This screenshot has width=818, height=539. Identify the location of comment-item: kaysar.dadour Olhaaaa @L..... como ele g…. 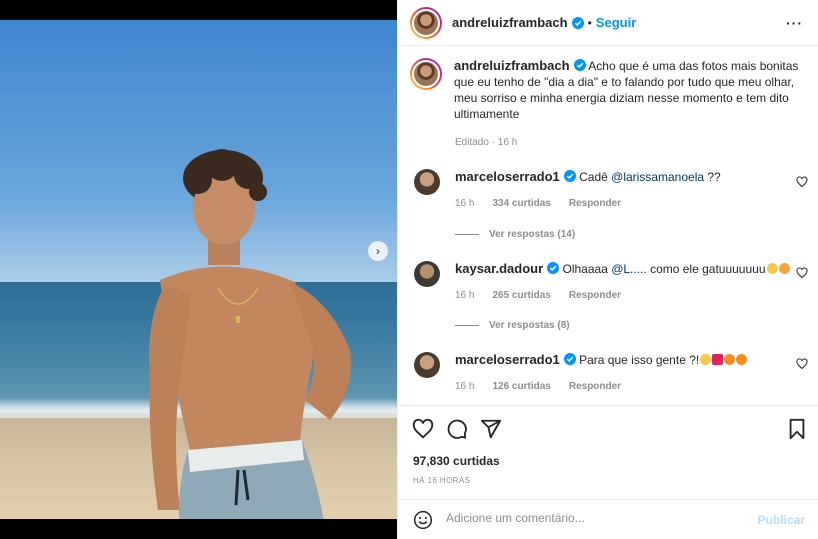
(614, 274).